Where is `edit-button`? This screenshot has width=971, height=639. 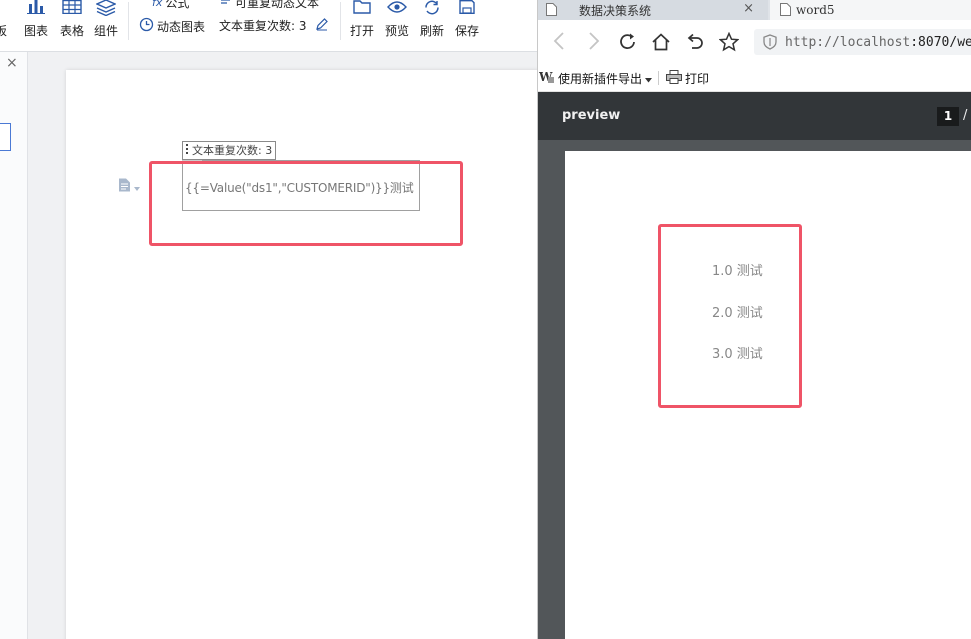 edit-button is located at coordinates (322, 25).